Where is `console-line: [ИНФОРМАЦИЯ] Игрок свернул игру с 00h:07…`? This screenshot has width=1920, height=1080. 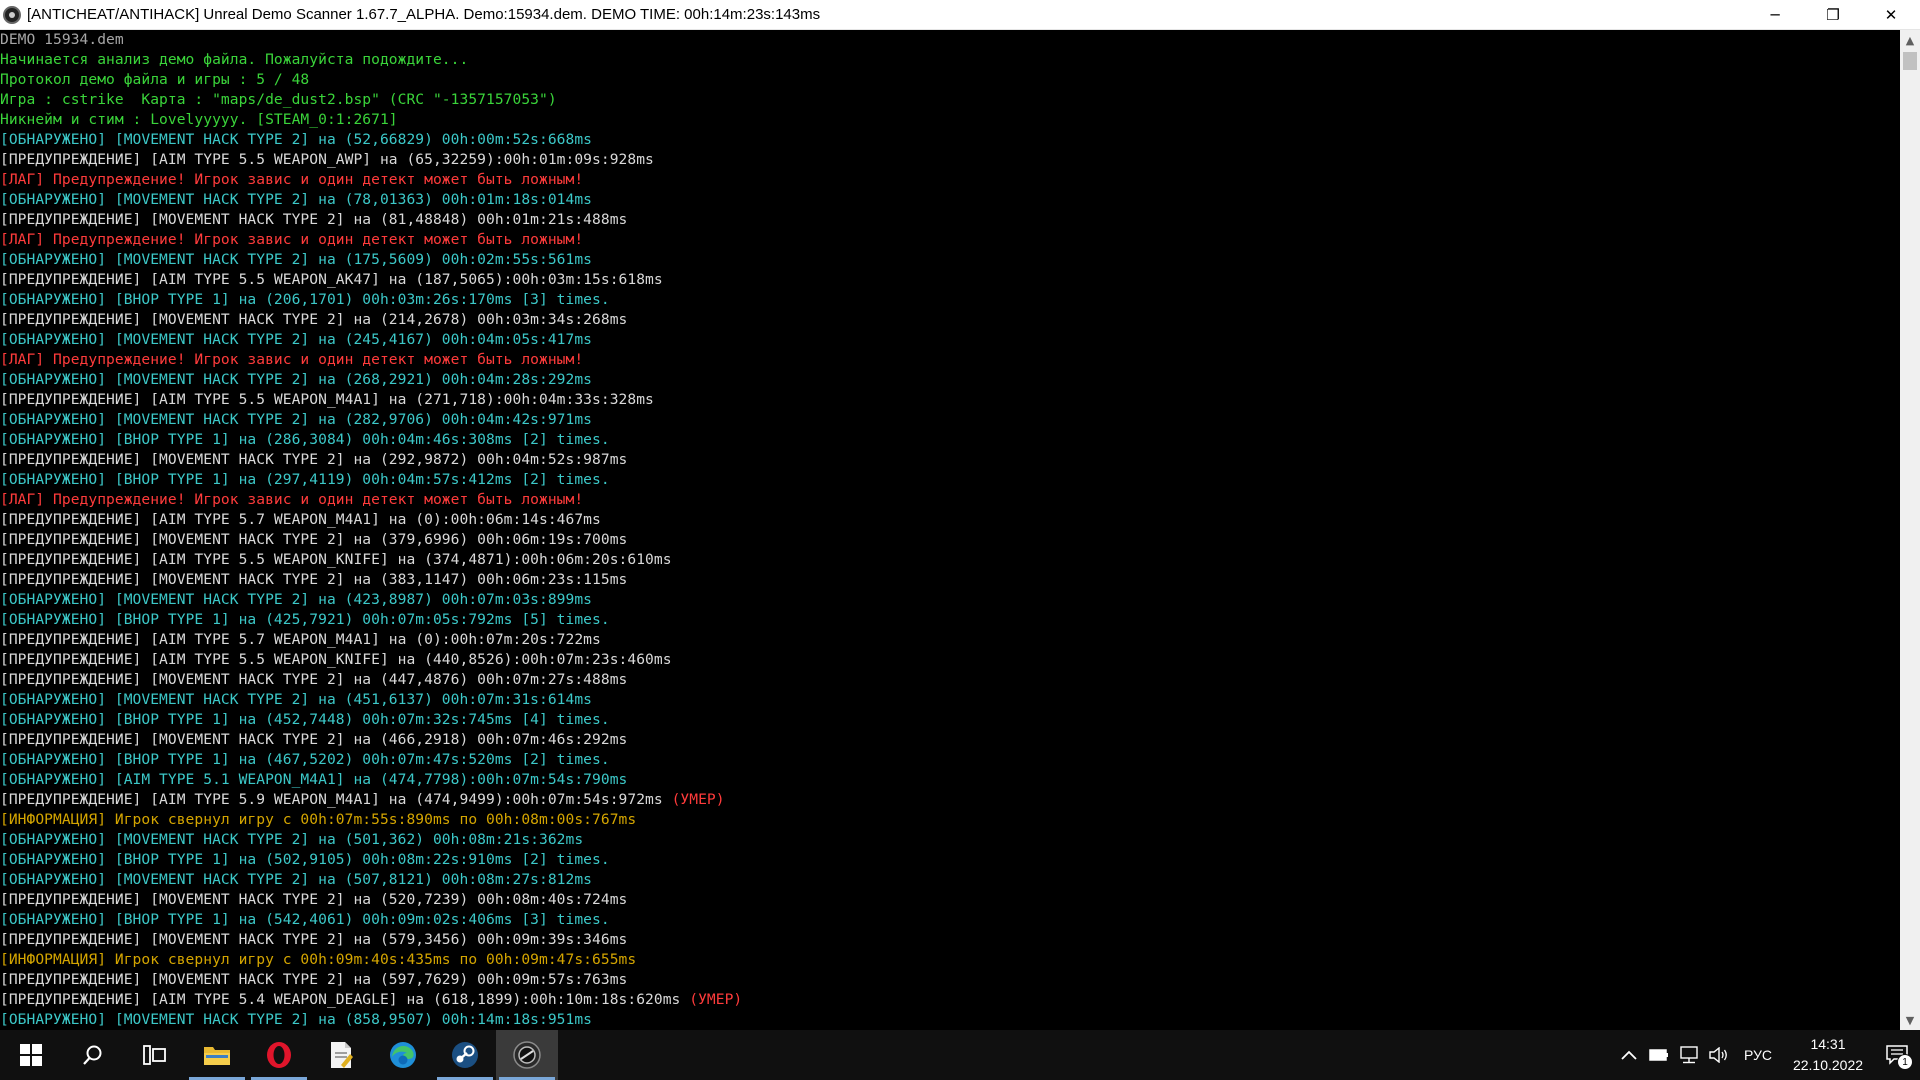
console-line: [ИНФОРМАЦИЯ] Игрок свернул игру с 00h:07… is located at coordinates (950, 820).